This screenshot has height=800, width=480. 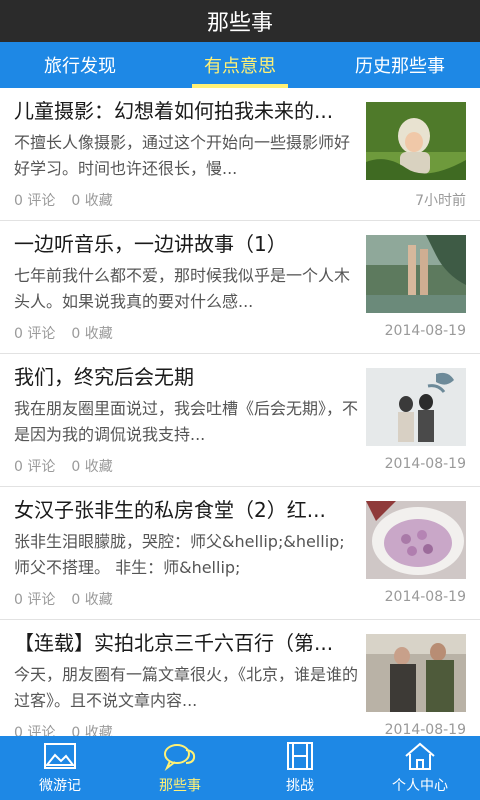 I want to click on tab-label: 旅行发现, so click(x=80, y=66).